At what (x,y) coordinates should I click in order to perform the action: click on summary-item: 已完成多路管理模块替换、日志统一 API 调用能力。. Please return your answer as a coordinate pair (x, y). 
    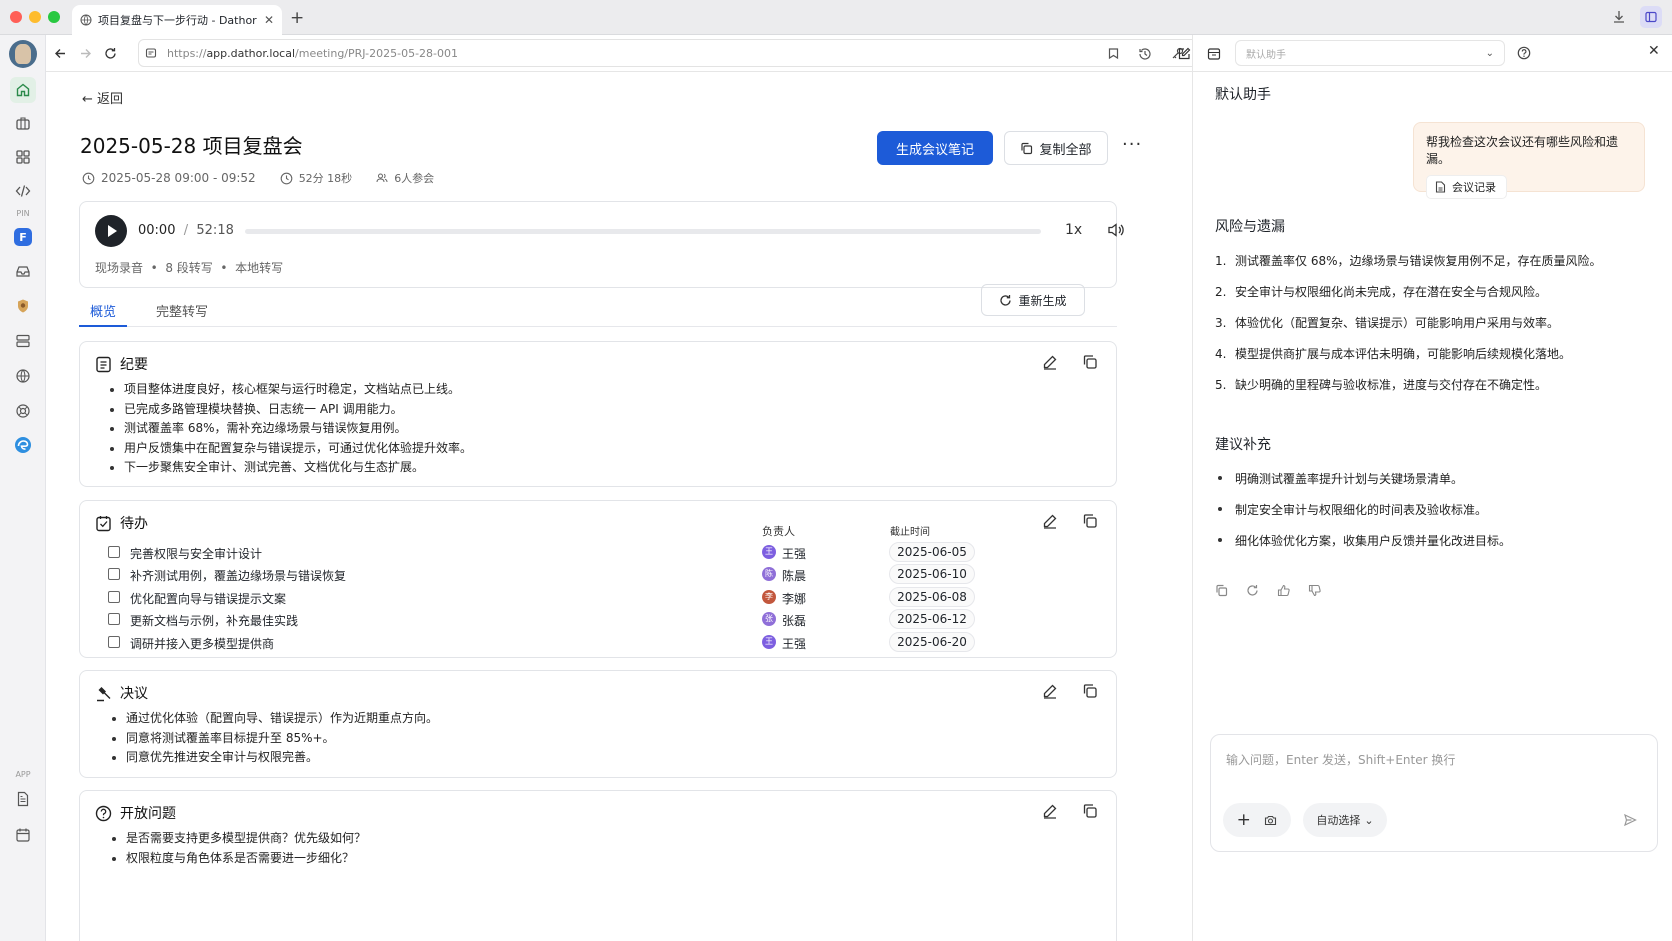
    Looking at the image, I should click on (290, 410).